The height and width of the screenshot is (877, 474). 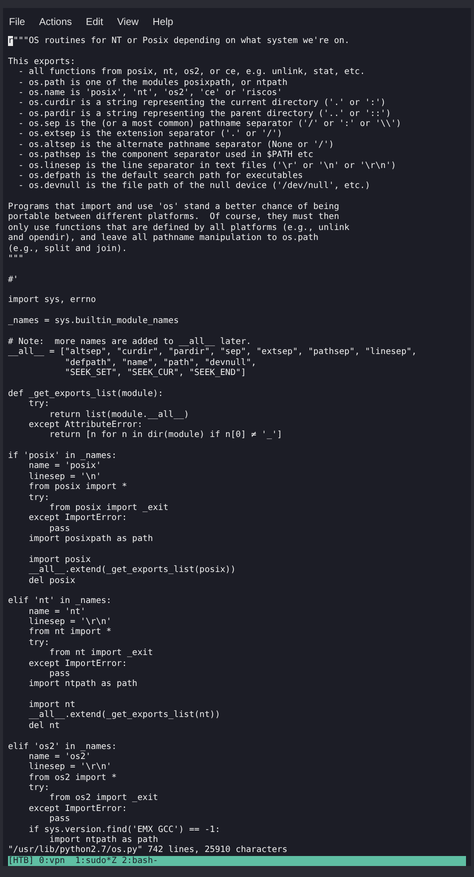 What do you see at coordinates (42, 61) in the screenshot?
I see `code-line: This exports:` at bounding box center [42, 61].